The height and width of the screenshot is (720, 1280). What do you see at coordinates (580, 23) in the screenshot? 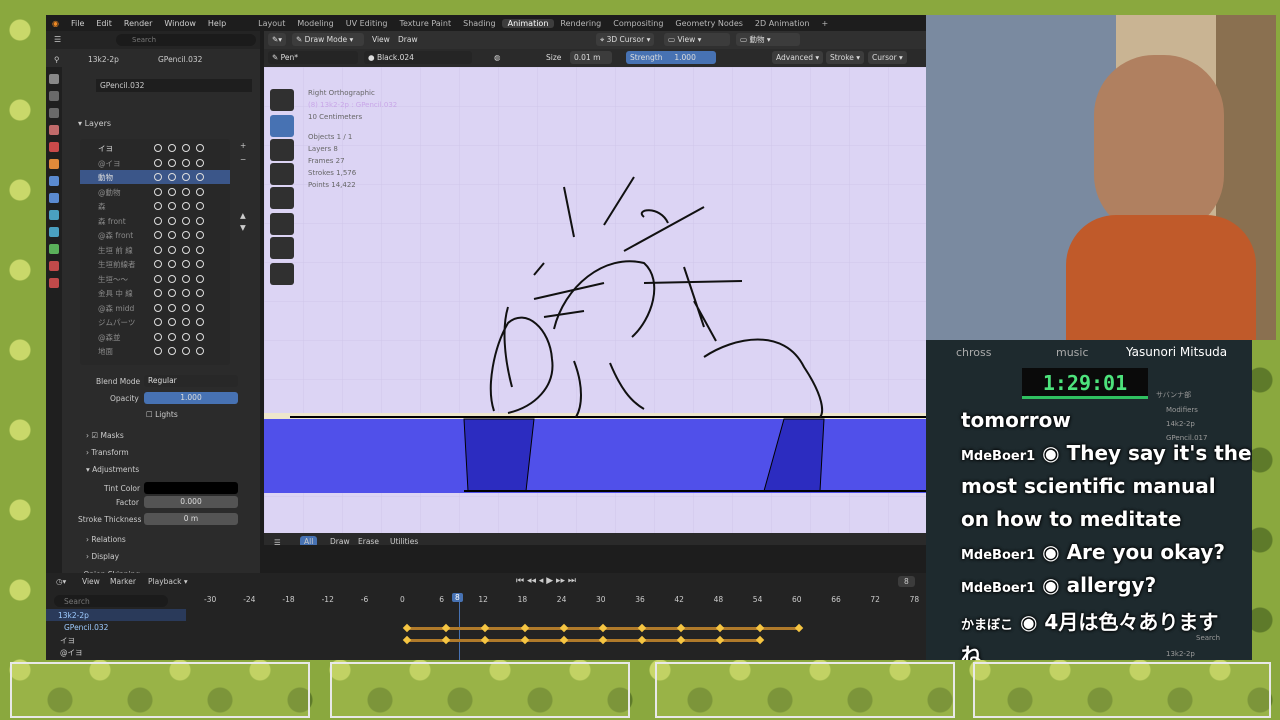
I see `ws-rendering: Rendering` at bounding box center [580, 23].